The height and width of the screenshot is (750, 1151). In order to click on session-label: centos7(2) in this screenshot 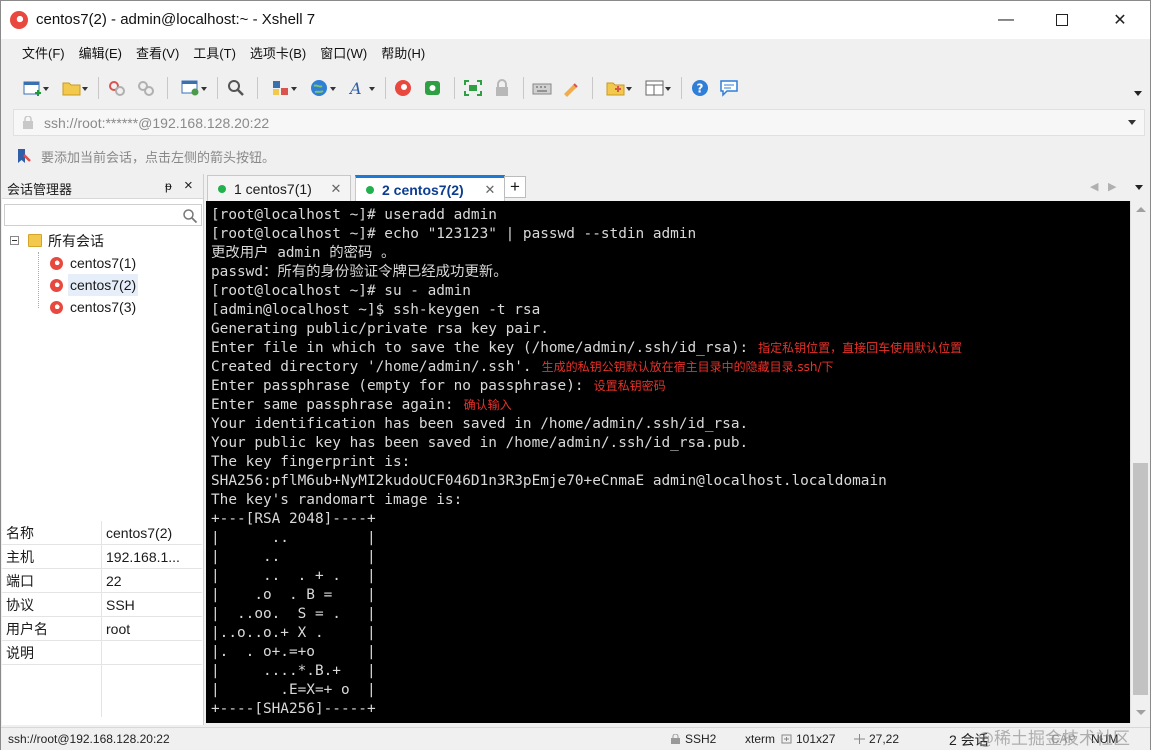, I will do `click(103, 285)`.